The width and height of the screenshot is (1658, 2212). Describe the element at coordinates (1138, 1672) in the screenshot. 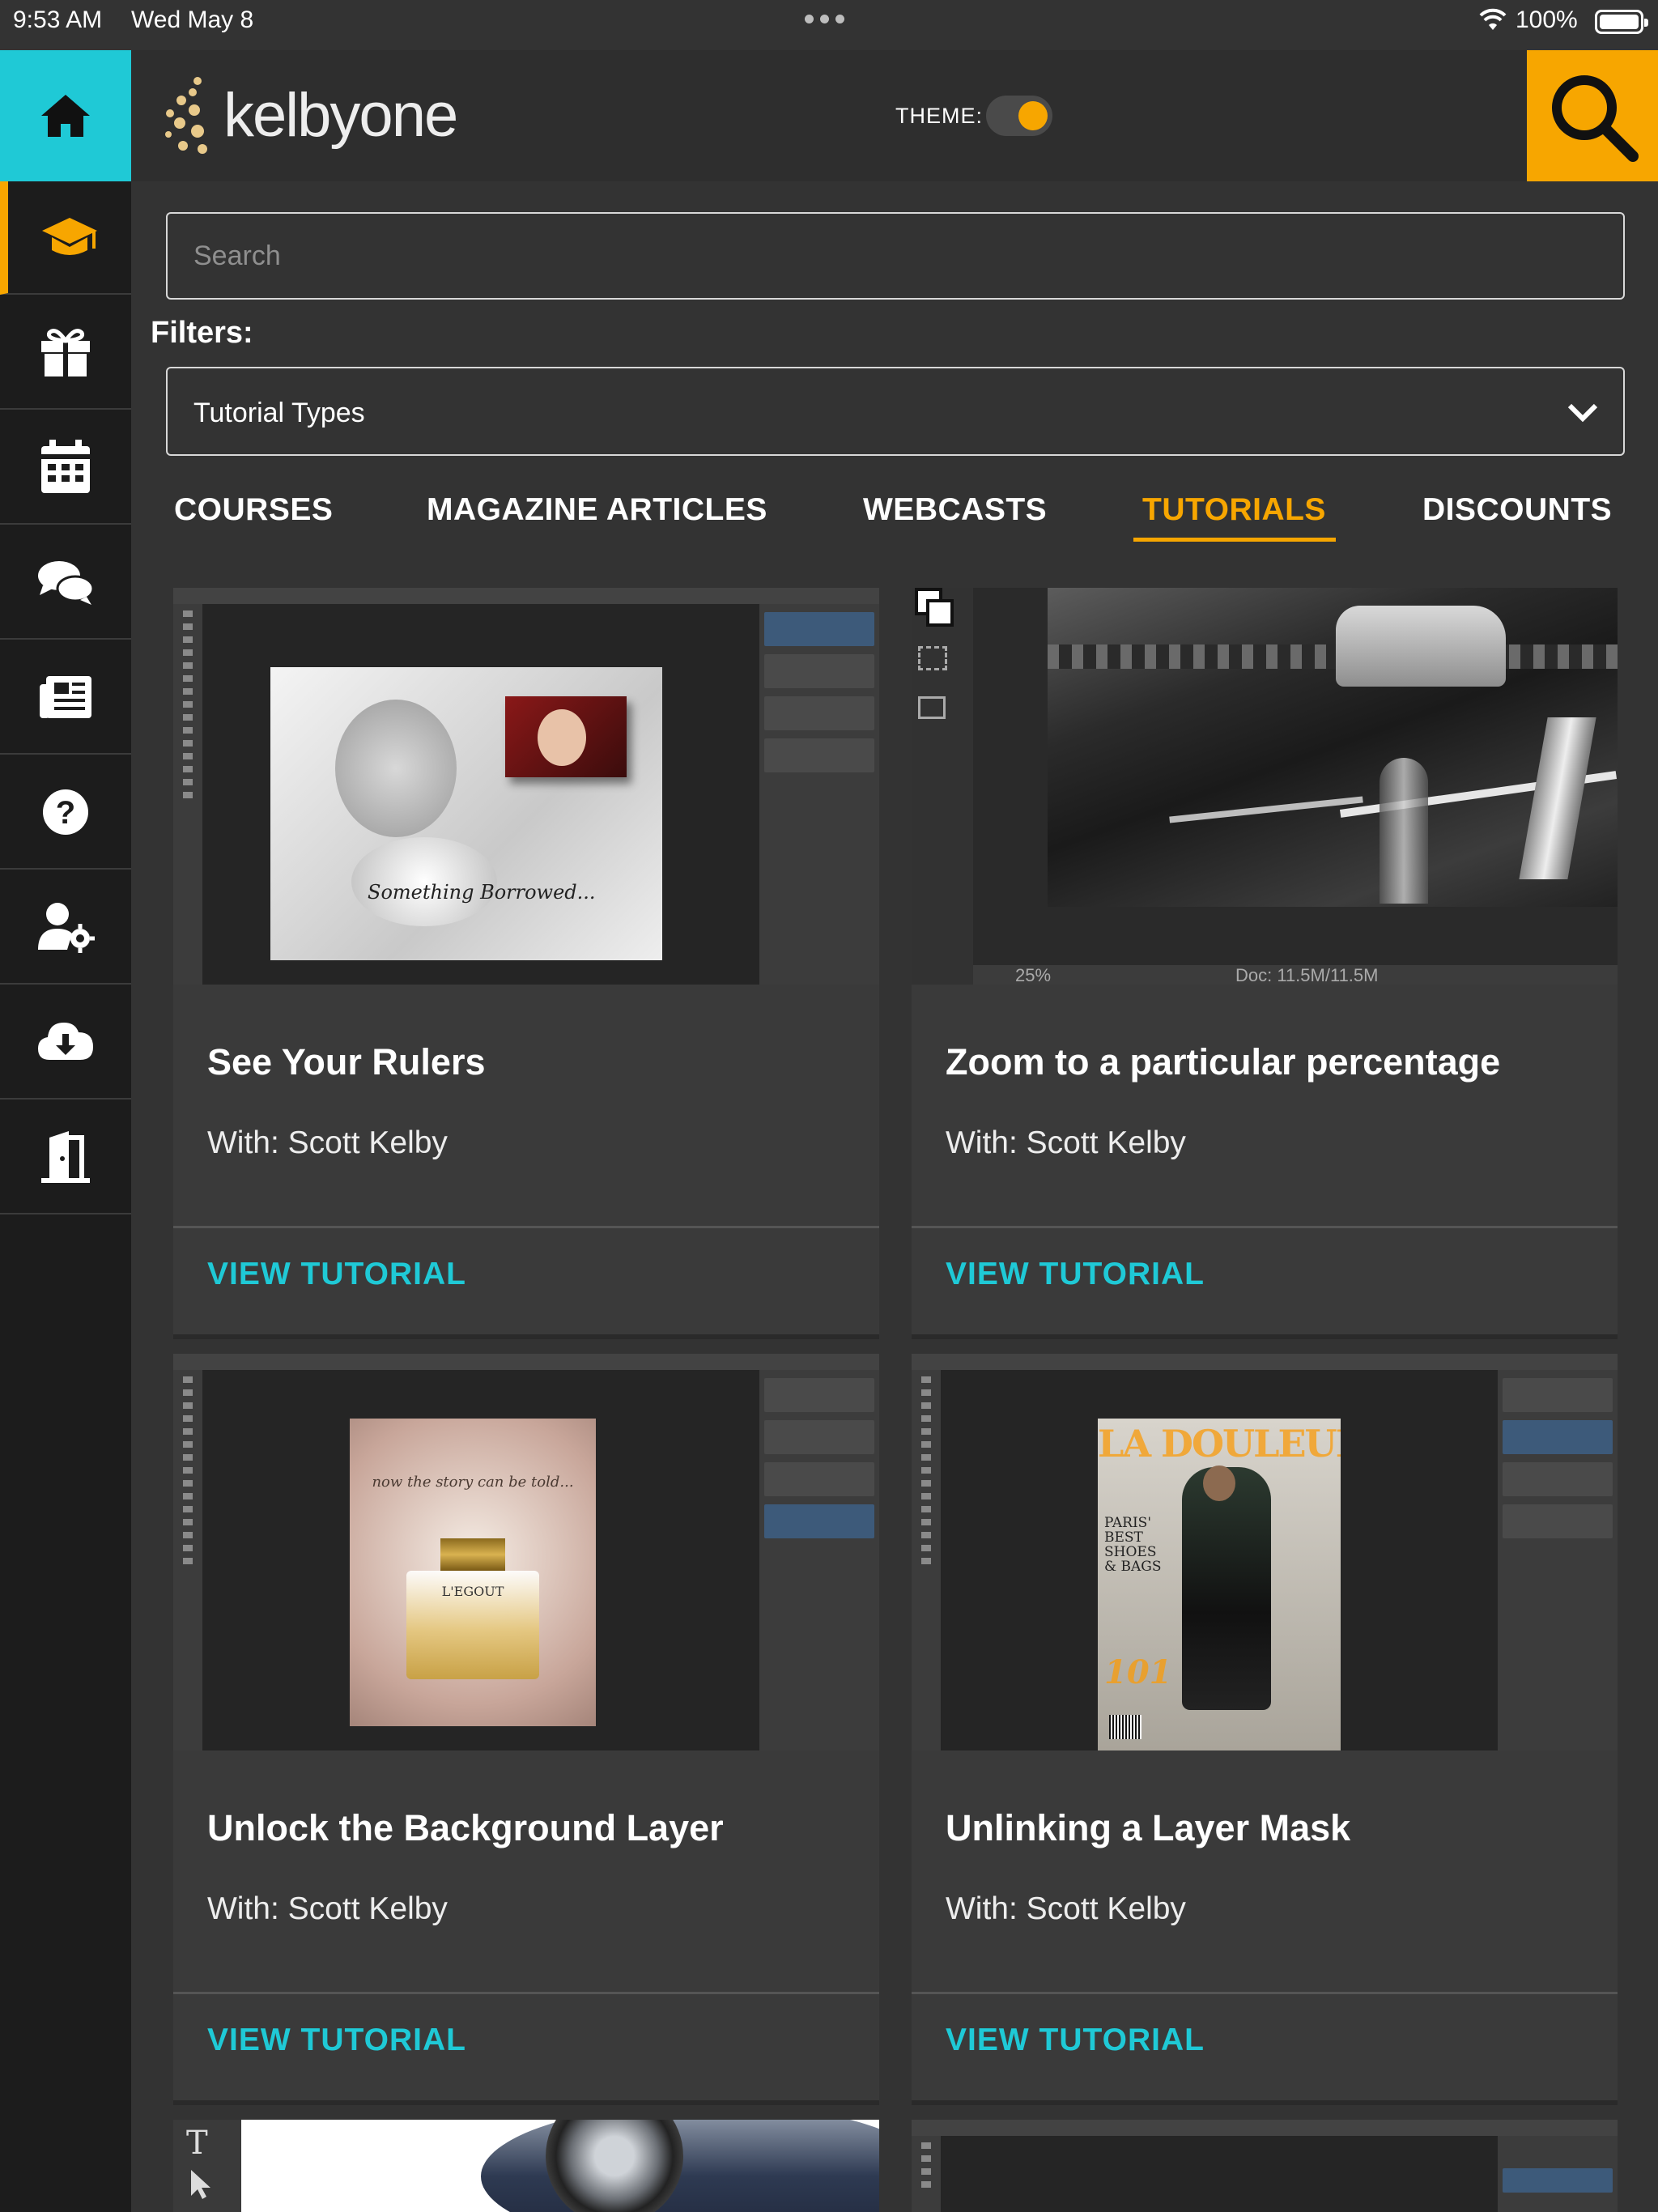

I see `magazine-number: 101` at that location.